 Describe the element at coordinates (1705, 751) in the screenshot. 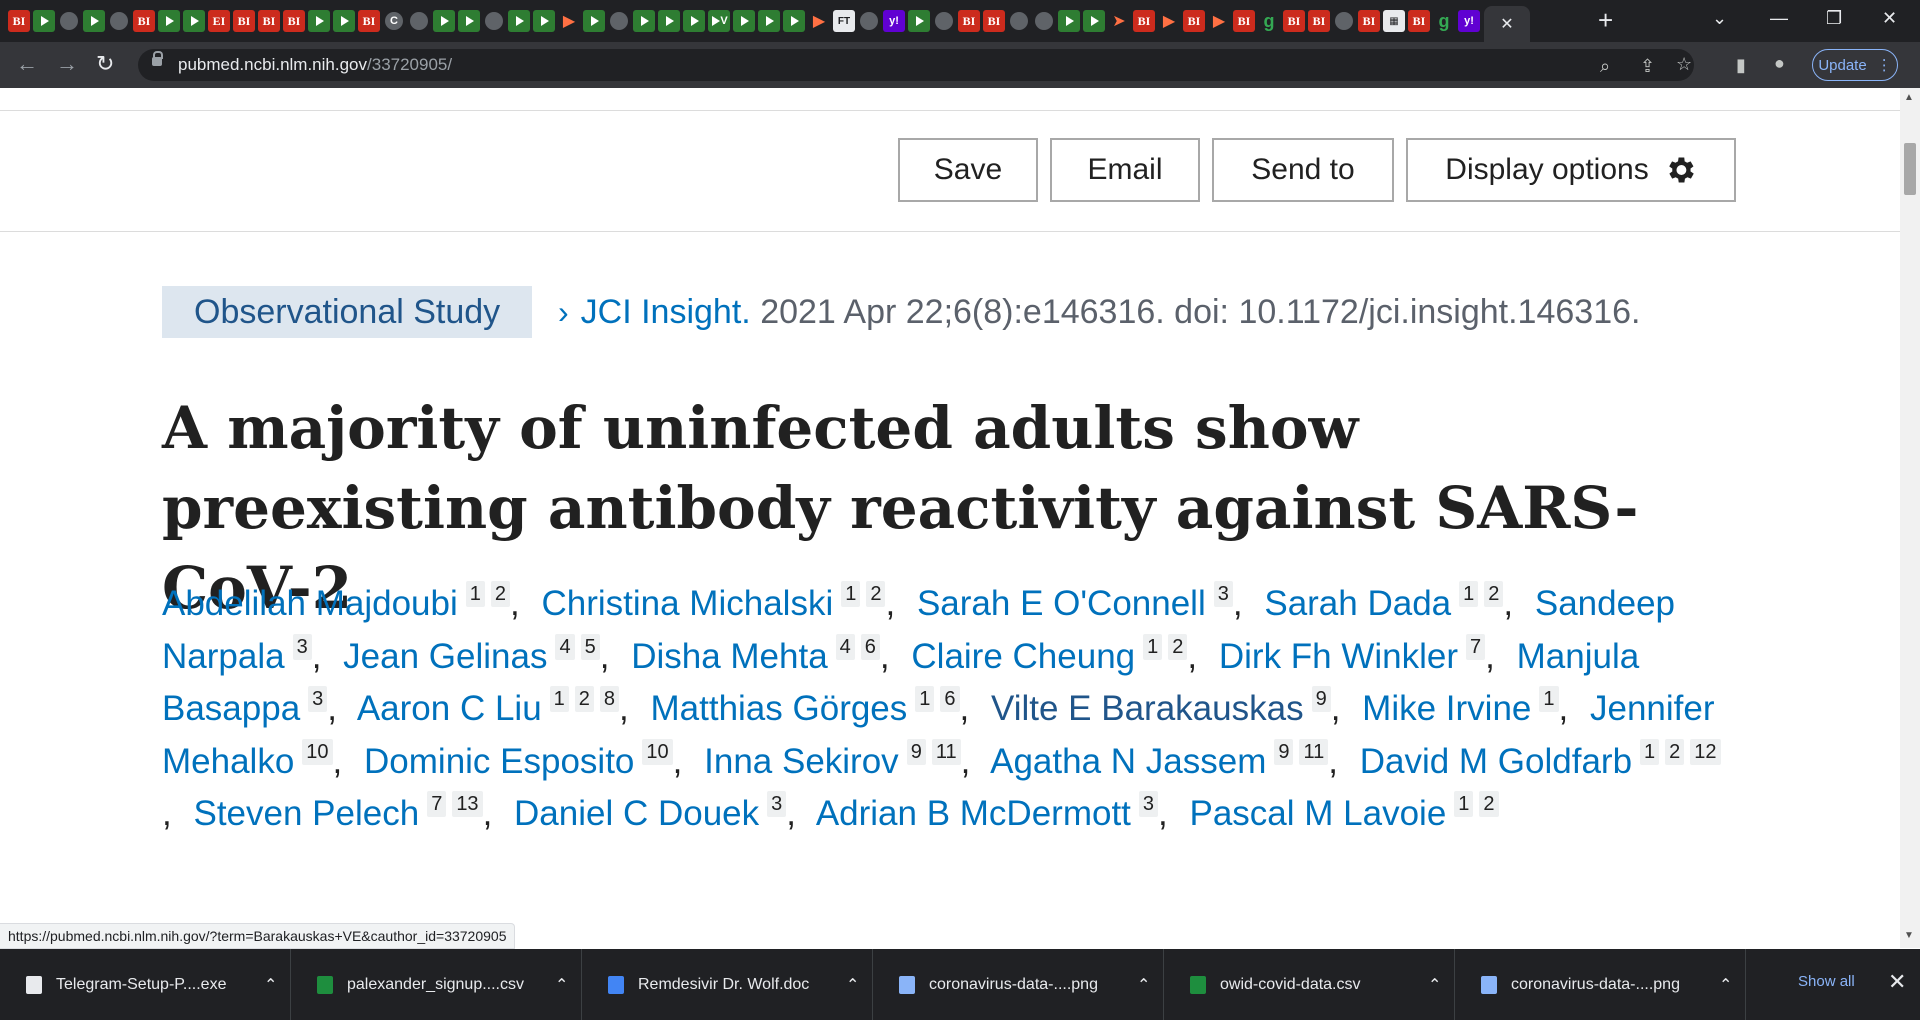

I see `affiliation-link: 12` at that location.